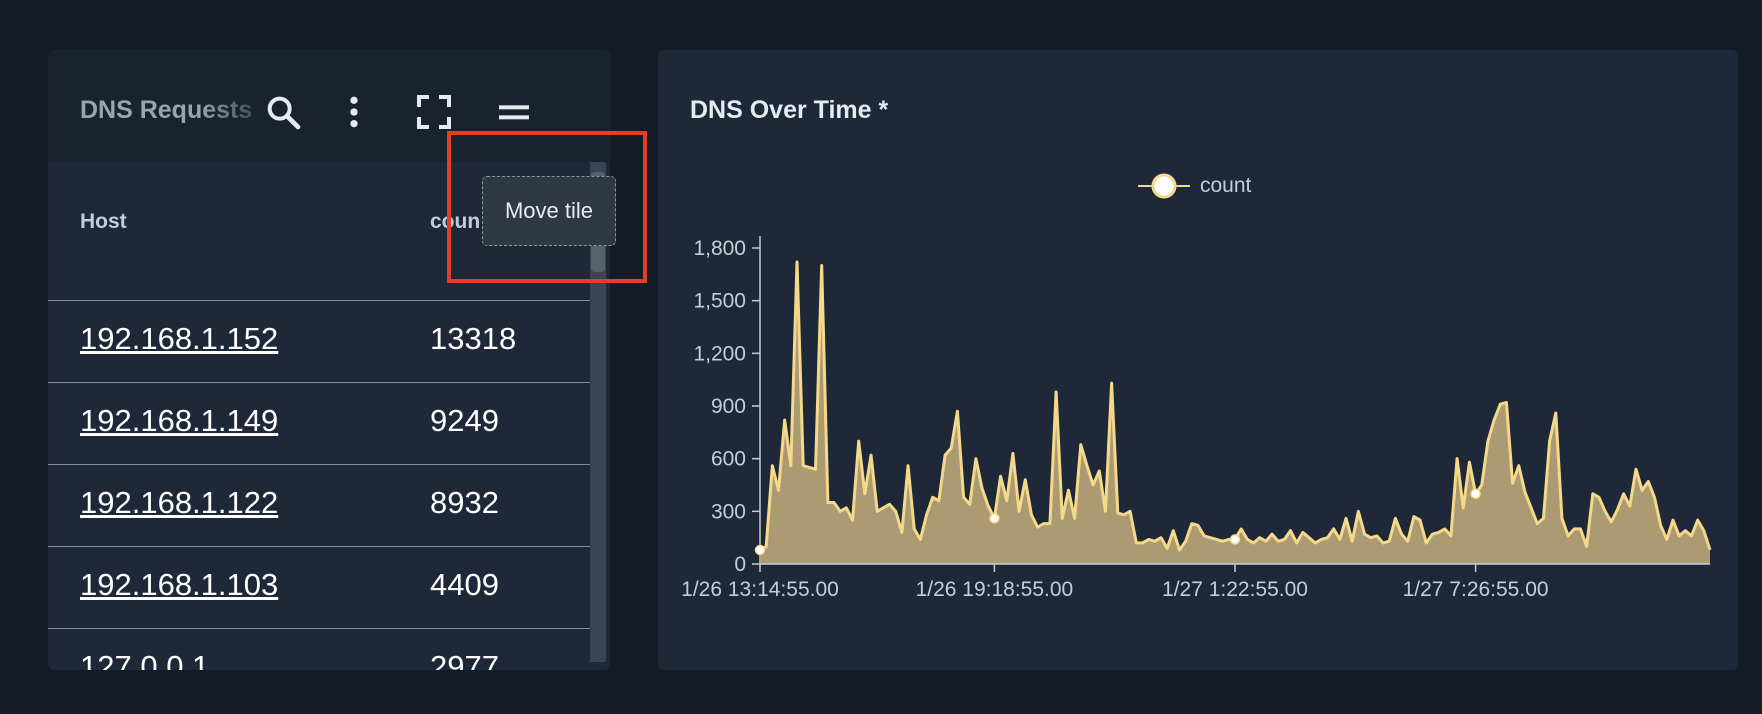 This screenshot has height=714, width=1762. What do you see at coordinates (514, 112) in the screenshot?
I see `drag-handle-icon` at bounding box center [514, 112].